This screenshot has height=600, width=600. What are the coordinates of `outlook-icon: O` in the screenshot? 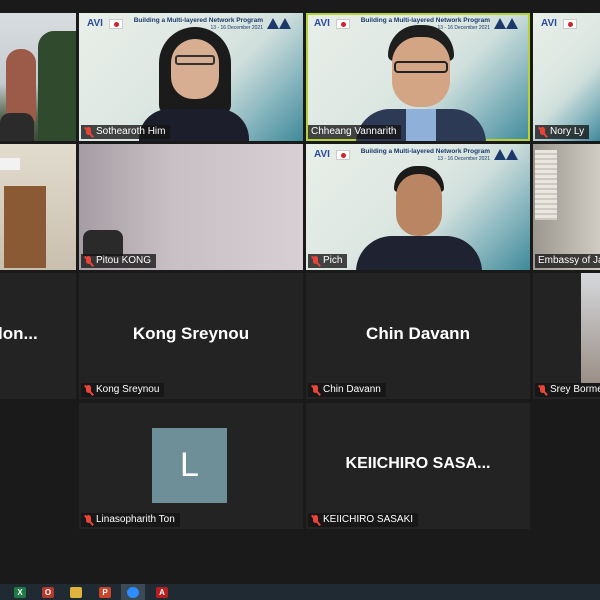 It's located at (48, 592).